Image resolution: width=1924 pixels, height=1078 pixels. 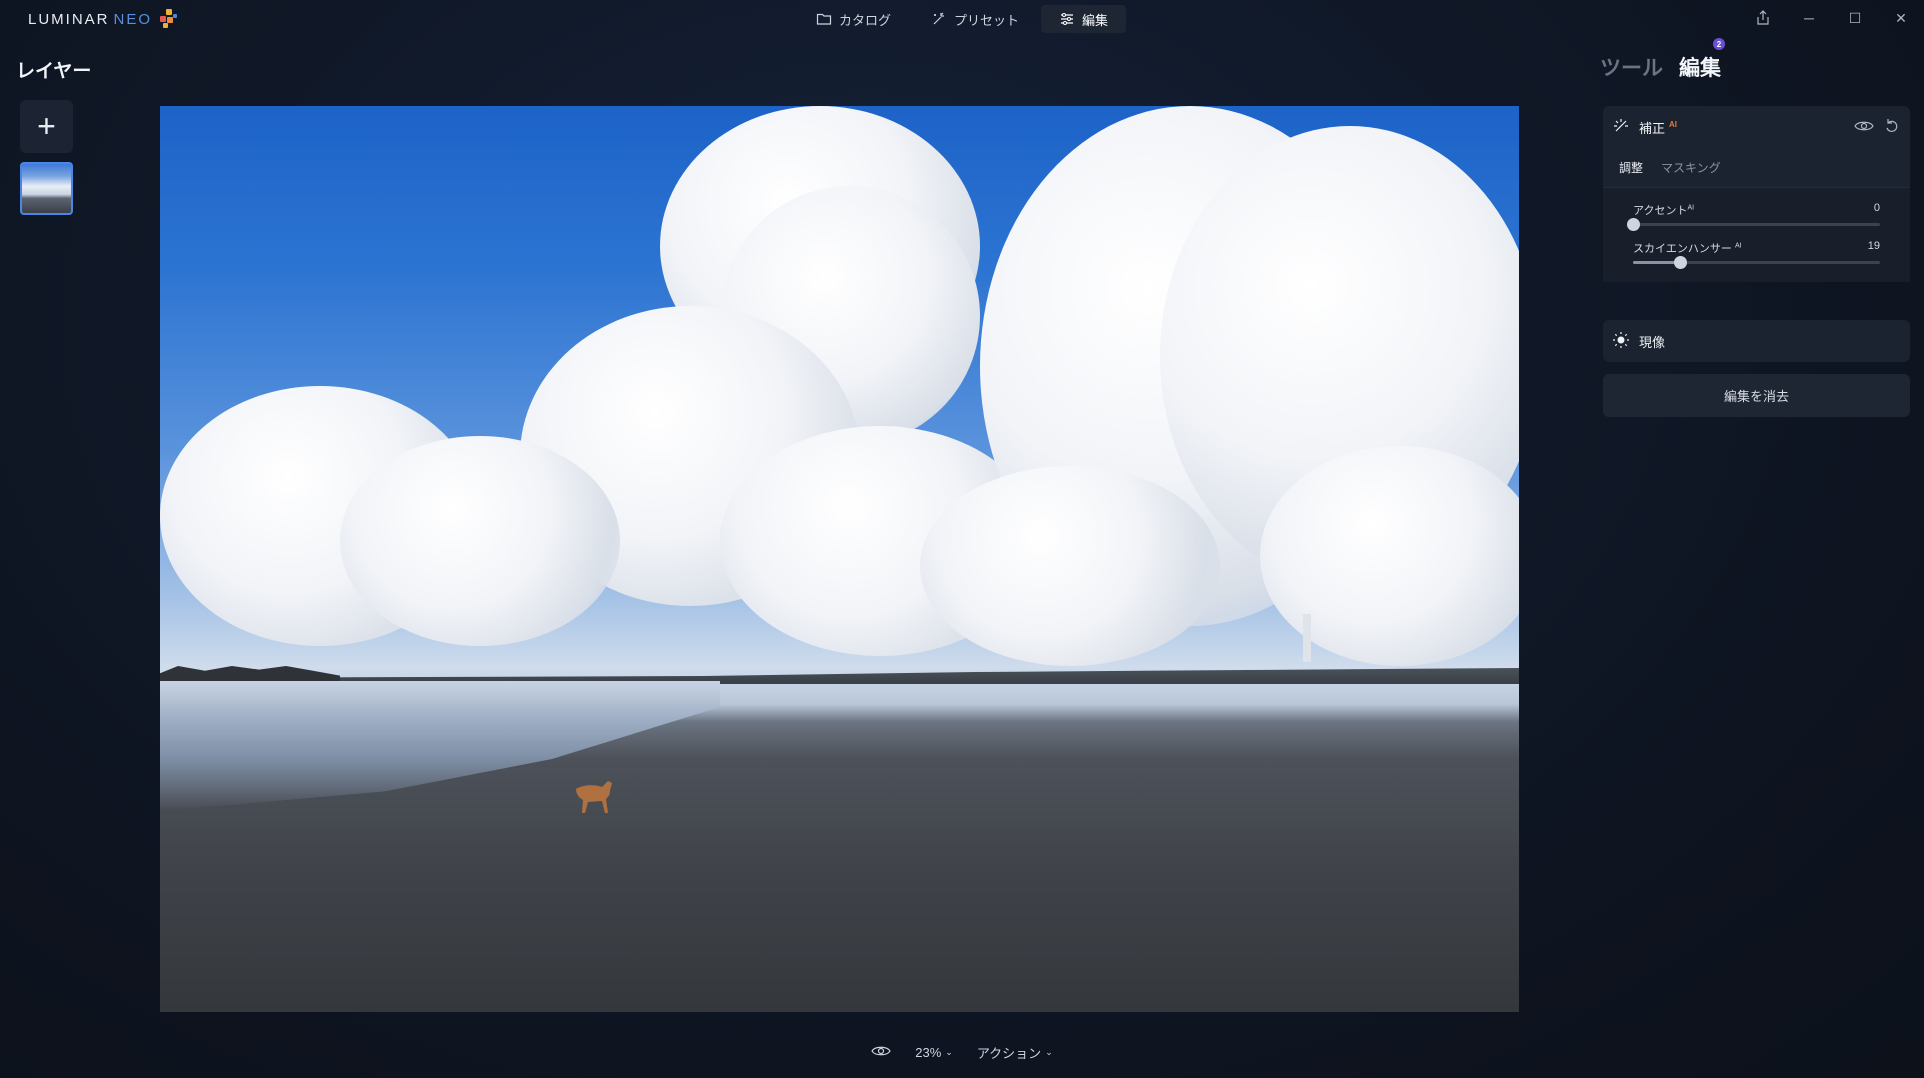 What do you see at coordinates (1876, 208) in the screenshot?
I see `accent-value: 0` at bounding box center [1876, 208].